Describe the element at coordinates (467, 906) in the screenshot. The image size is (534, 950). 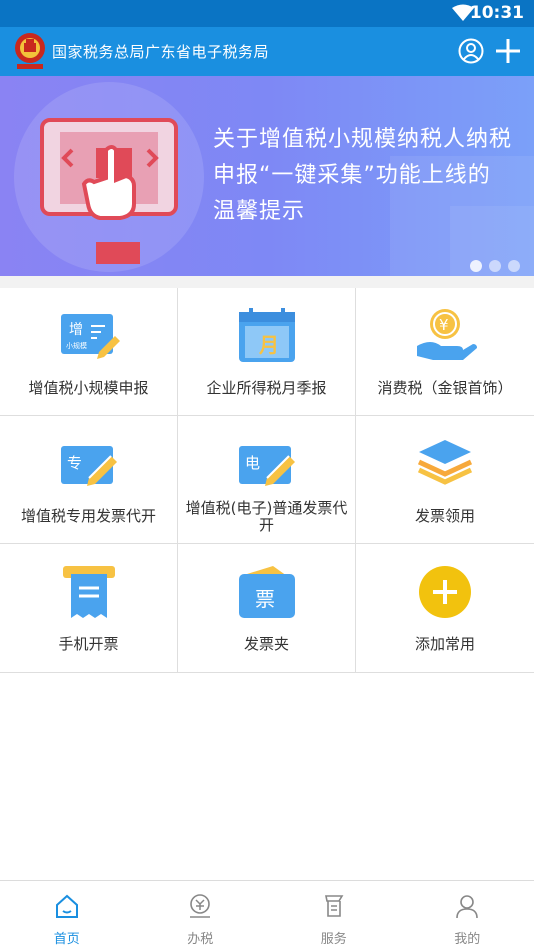
I see `profile-icon` at that location.